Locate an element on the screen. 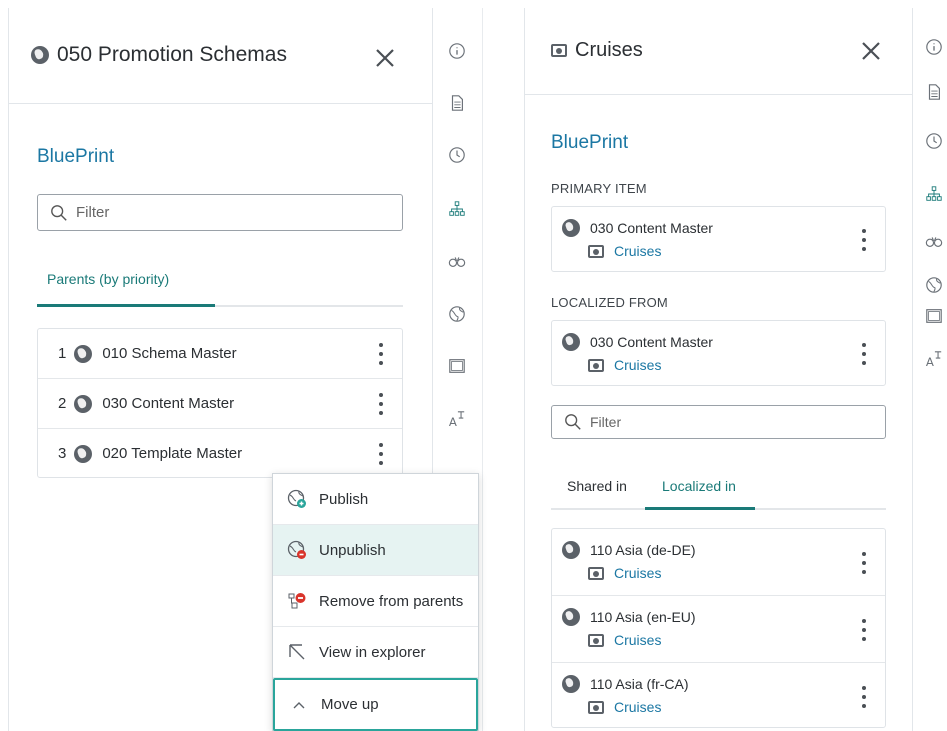  parent-name: 010 Schema Master is located at coordinates (169, 353).